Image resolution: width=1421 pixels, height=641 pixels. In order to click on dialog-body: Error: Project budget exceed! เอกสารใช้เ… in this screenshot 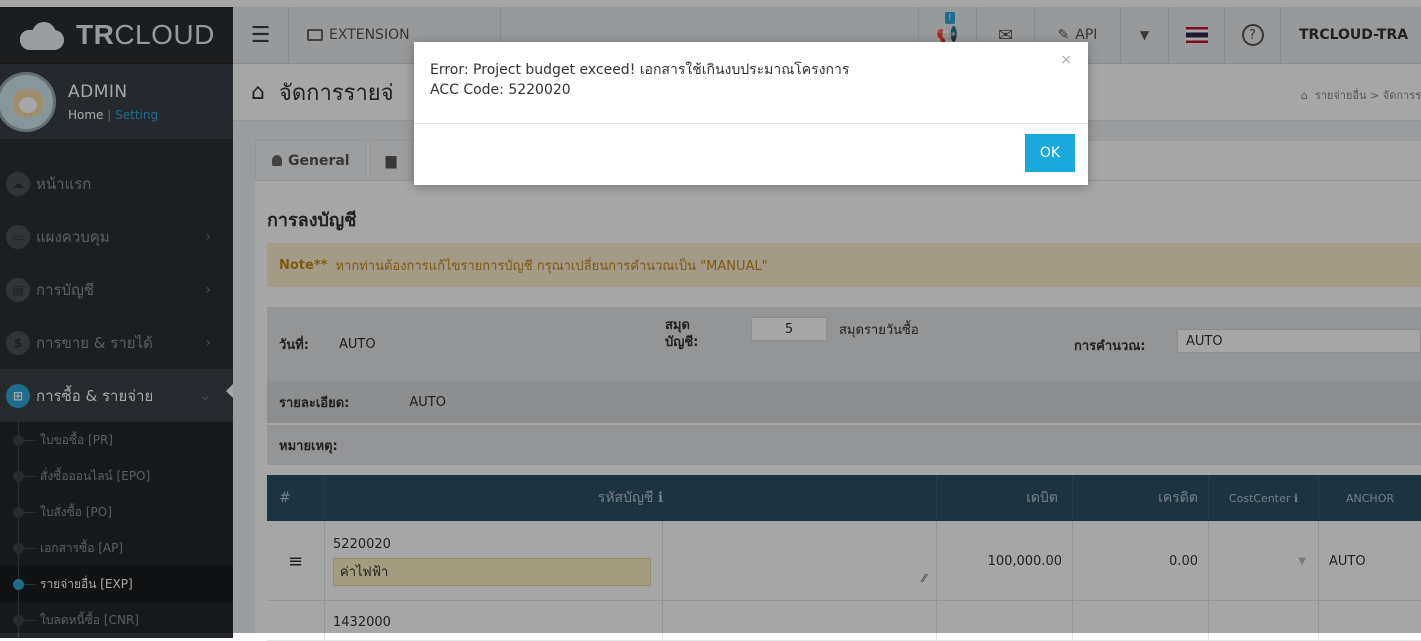, I will do `click(751, 83)`.